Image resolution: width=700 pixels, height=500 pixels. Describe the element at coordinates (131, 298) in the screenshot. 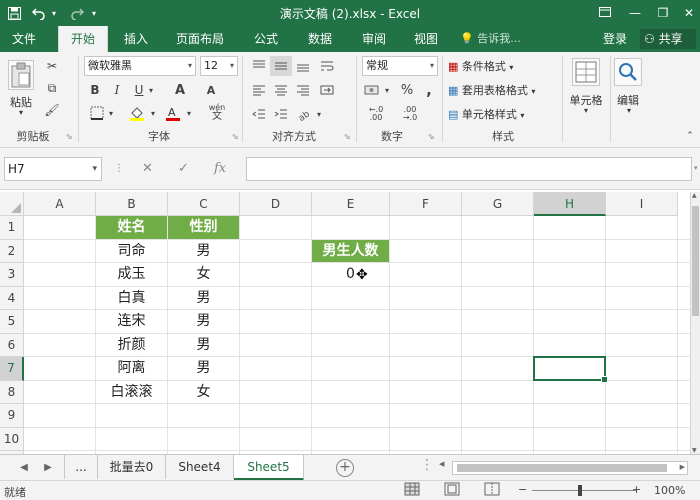

I see `table-cell-name: 白真` at that location.